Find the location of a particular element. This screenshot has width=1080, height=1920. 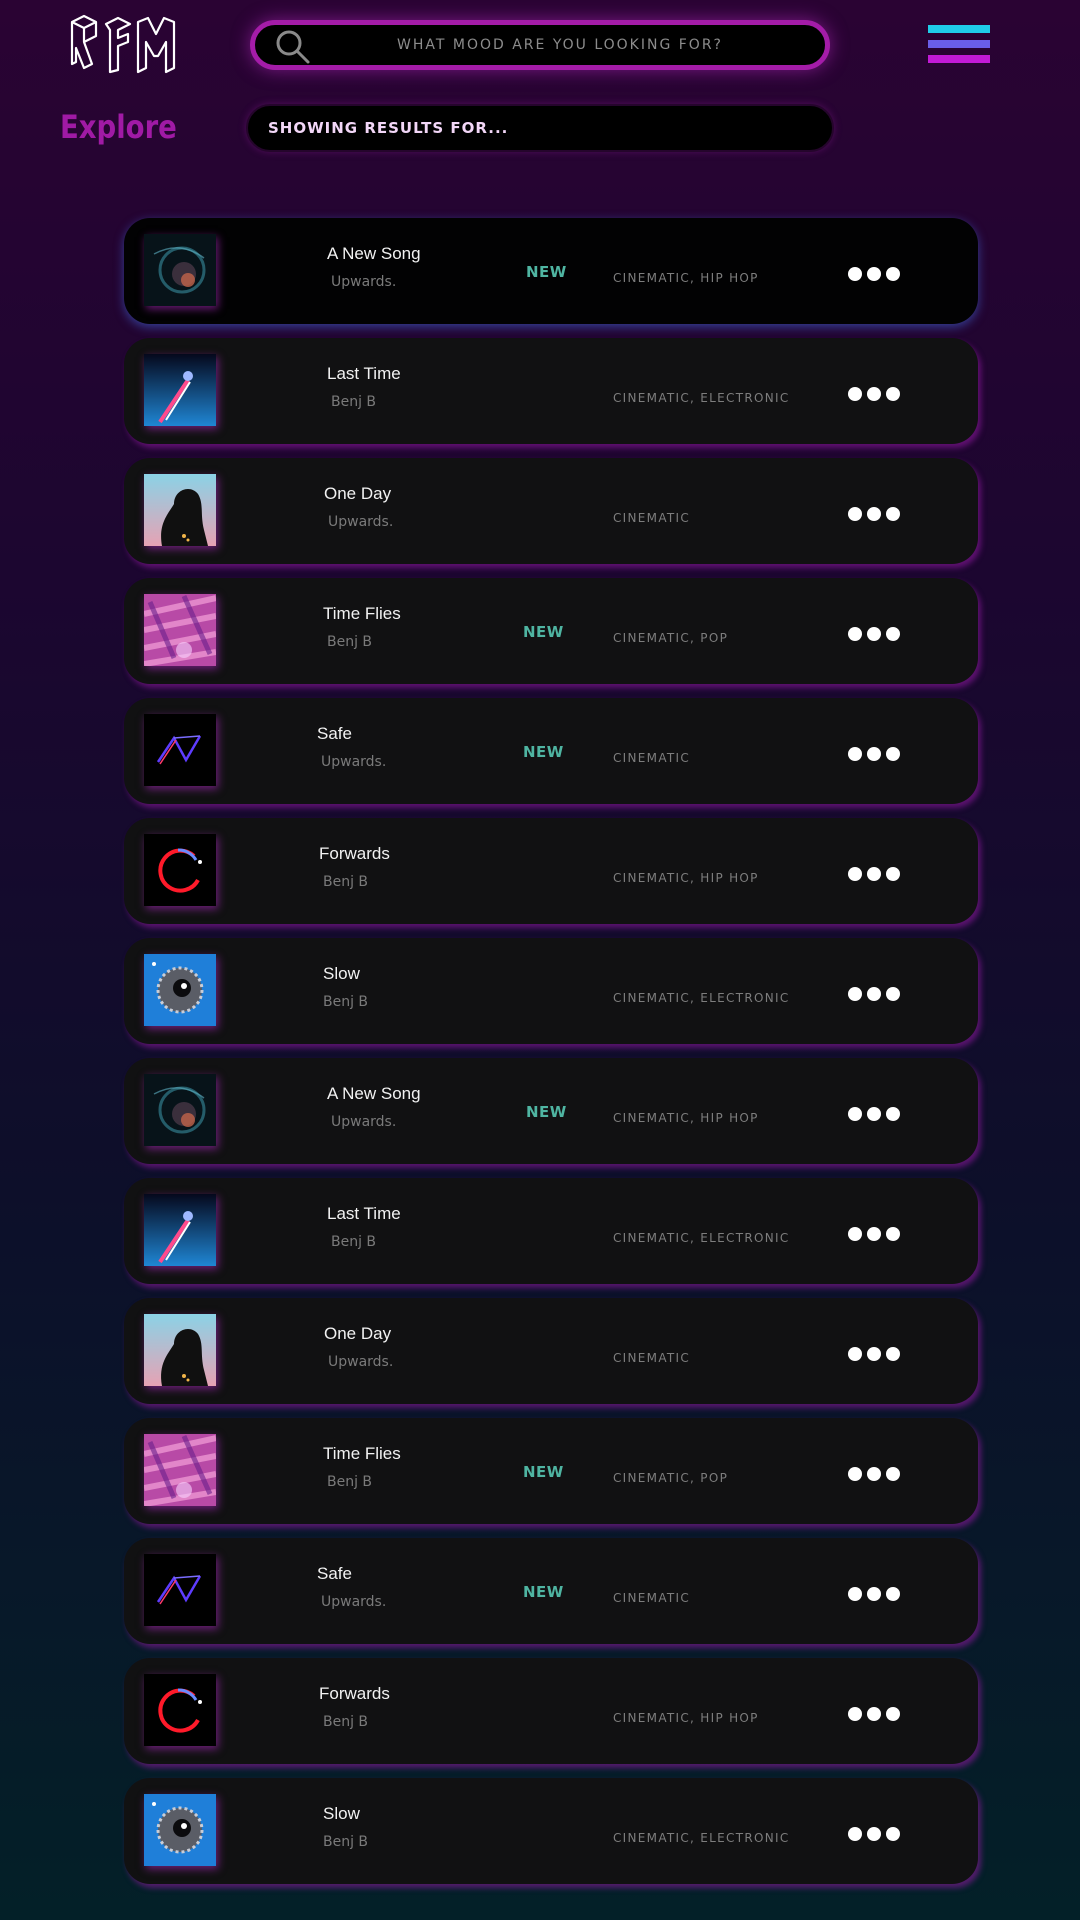

search-input is located at coordinates (560, 45).